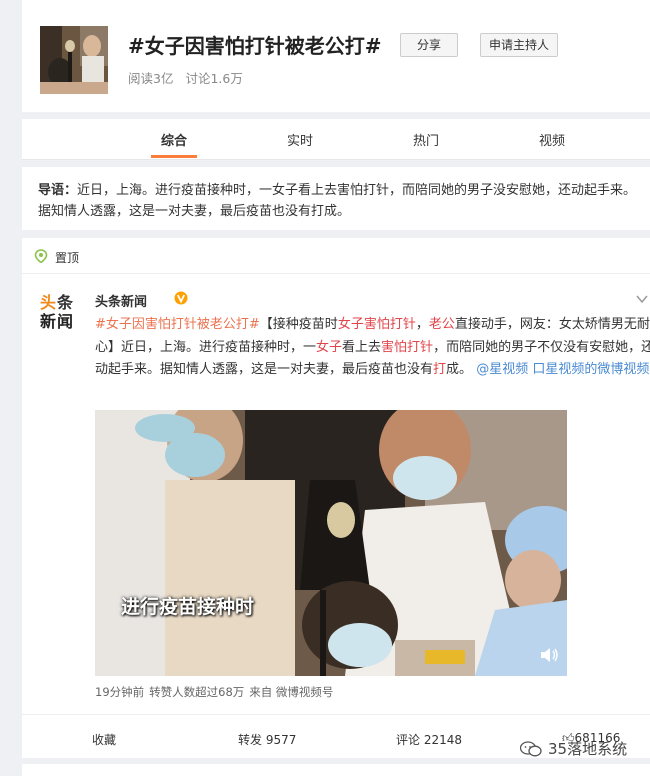  Describe the element at coordinates (255, 46) in the screenshot. I see `topic-title: #女子因害怕打针被老公打#` at that location.